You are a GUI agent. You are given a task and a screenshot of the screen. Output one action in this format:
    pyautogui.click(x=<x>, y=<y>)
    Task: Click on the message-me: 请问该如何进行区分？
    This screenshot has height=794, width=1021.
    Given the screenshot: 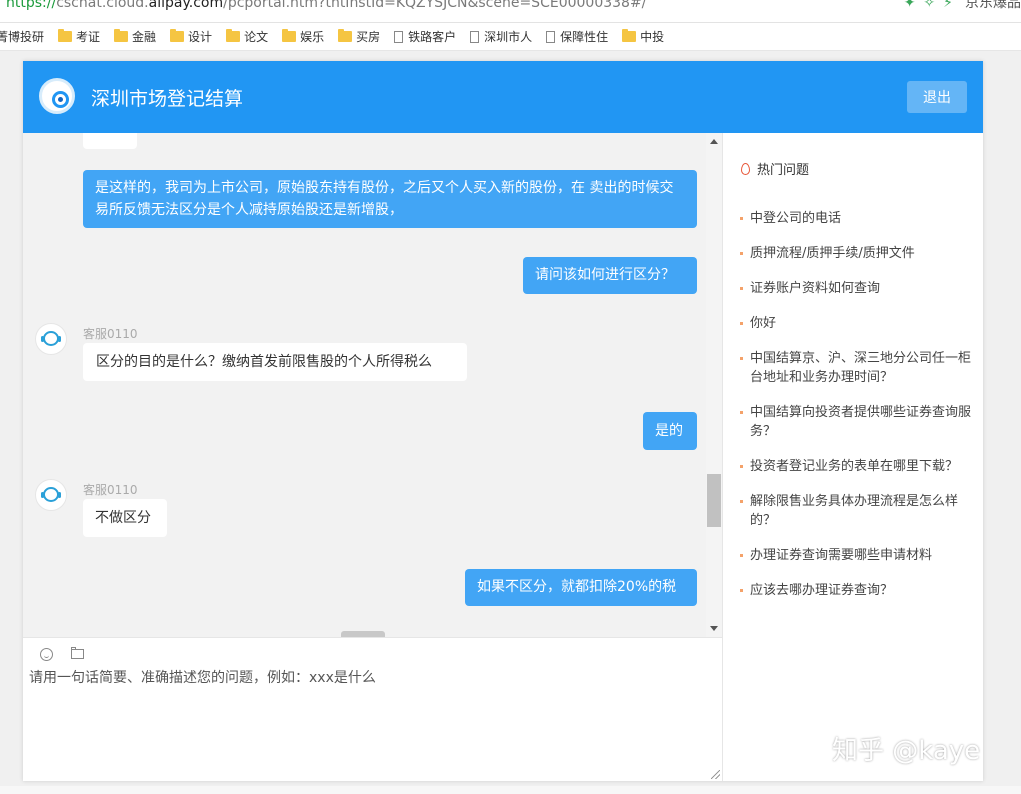 What is the action you would take?
    pyautogui.click(x=610, y=275)
    